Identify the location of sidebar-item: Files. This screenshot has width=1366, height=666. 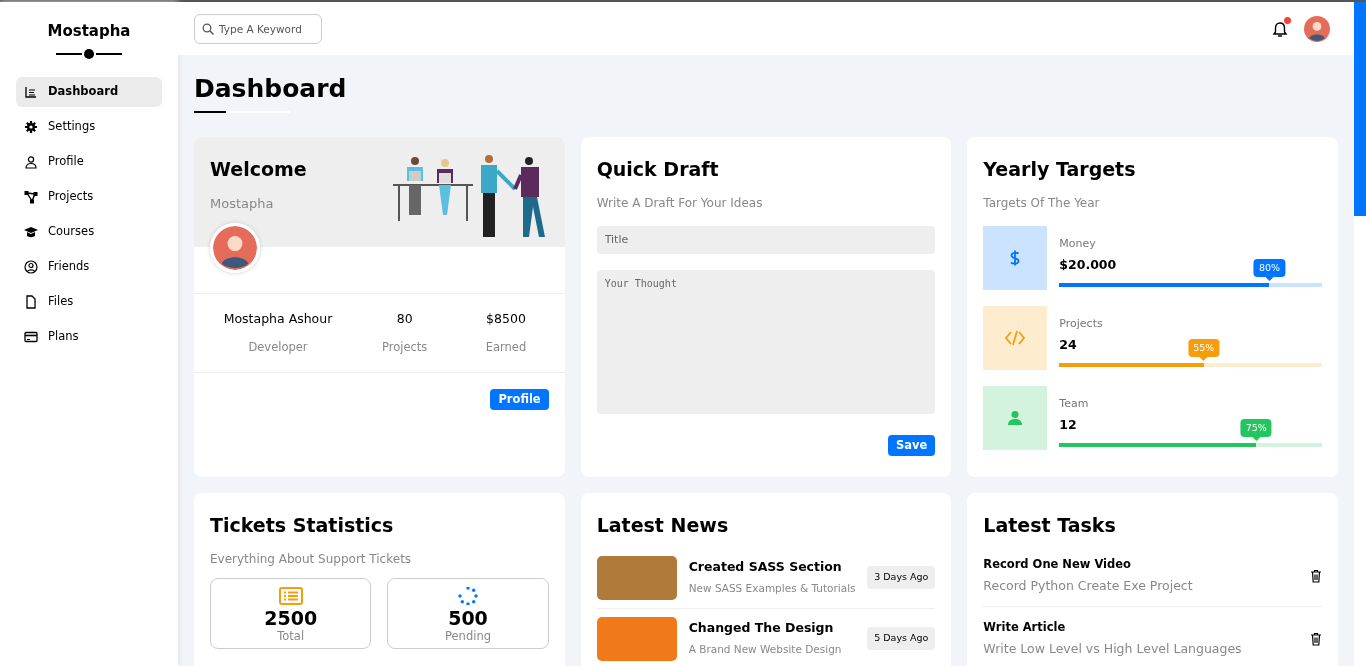
(89, 301).